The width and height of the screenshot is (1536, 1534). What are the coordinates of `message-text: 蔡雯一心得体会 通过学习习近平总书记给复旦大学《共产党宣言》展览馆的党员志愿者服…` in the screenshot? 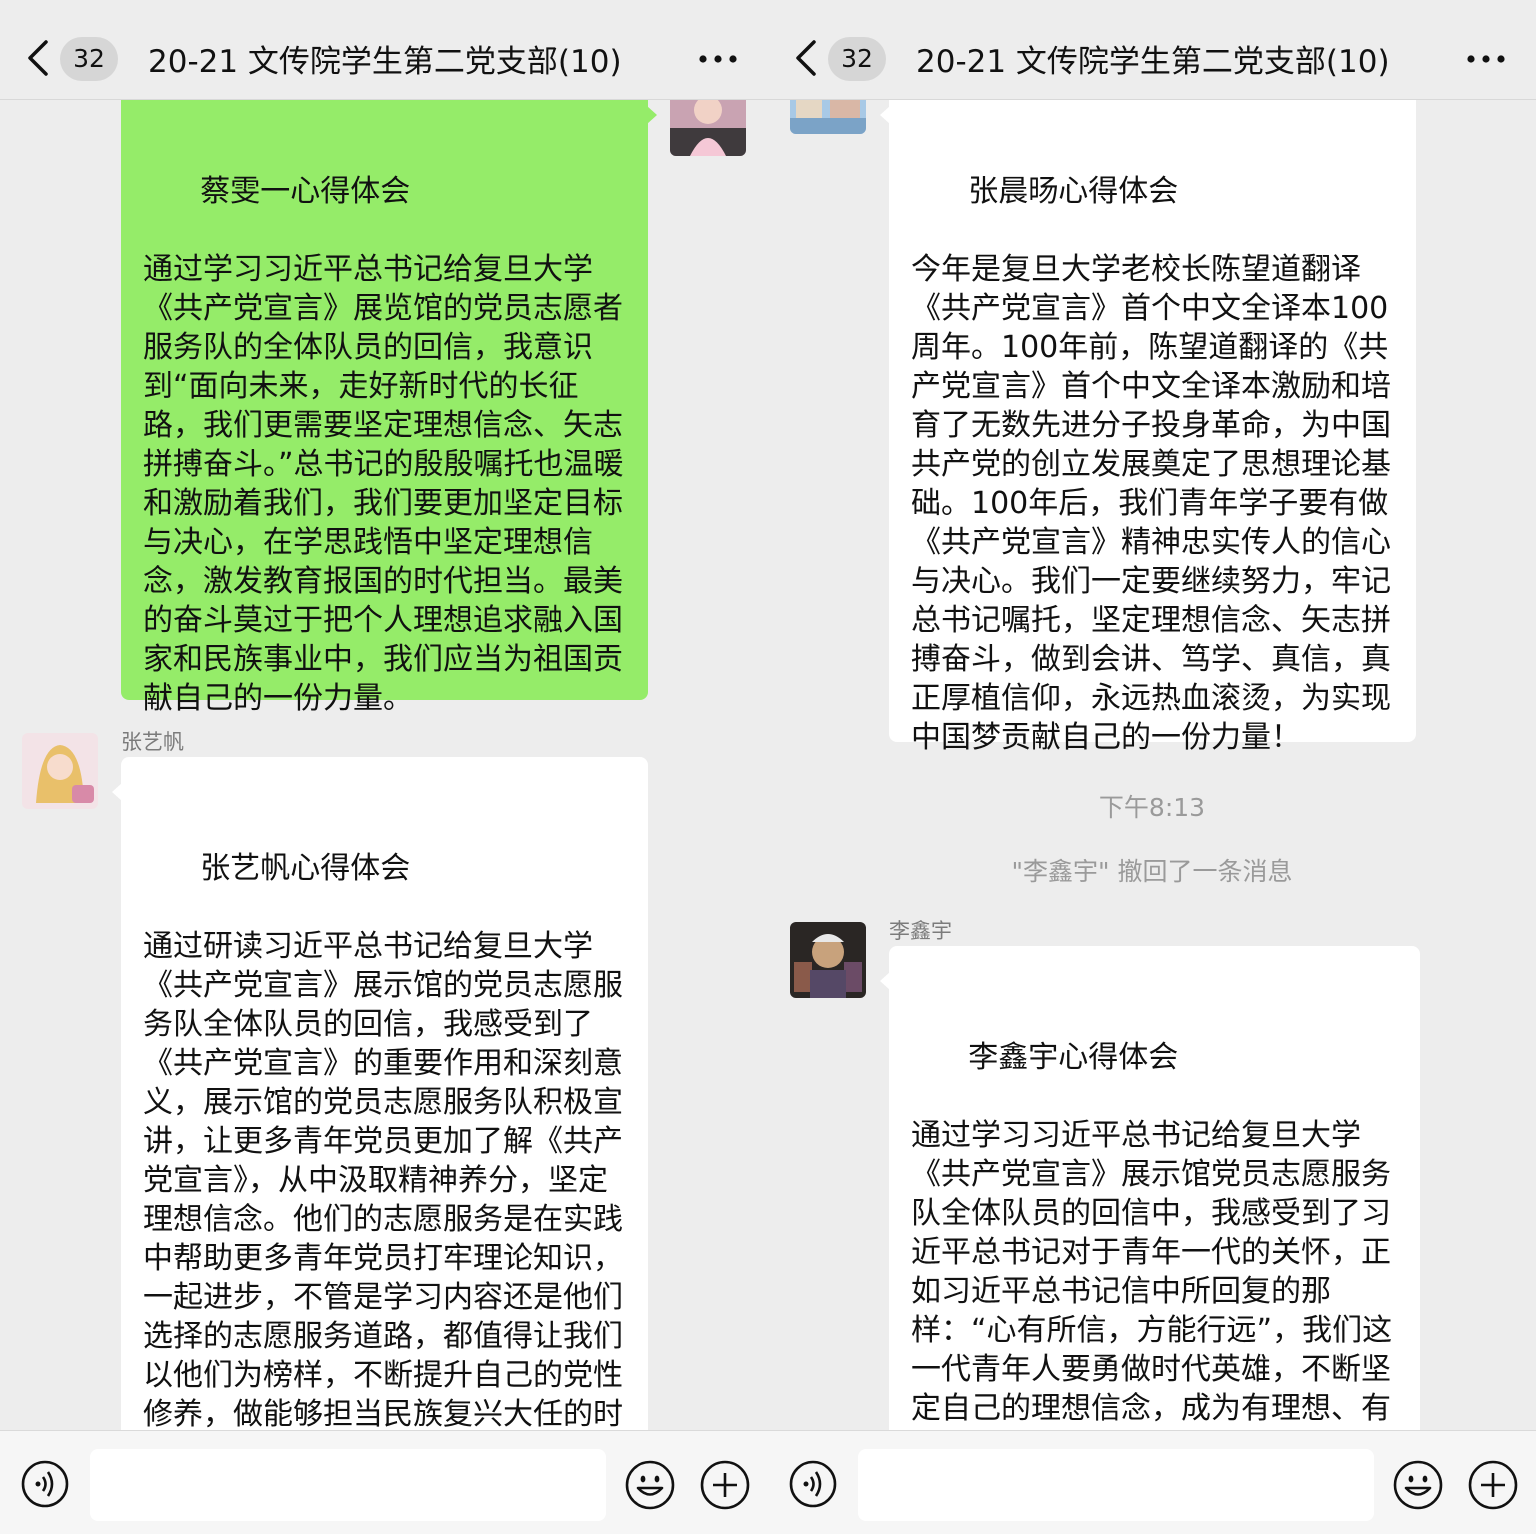 It's located at (383, 445).